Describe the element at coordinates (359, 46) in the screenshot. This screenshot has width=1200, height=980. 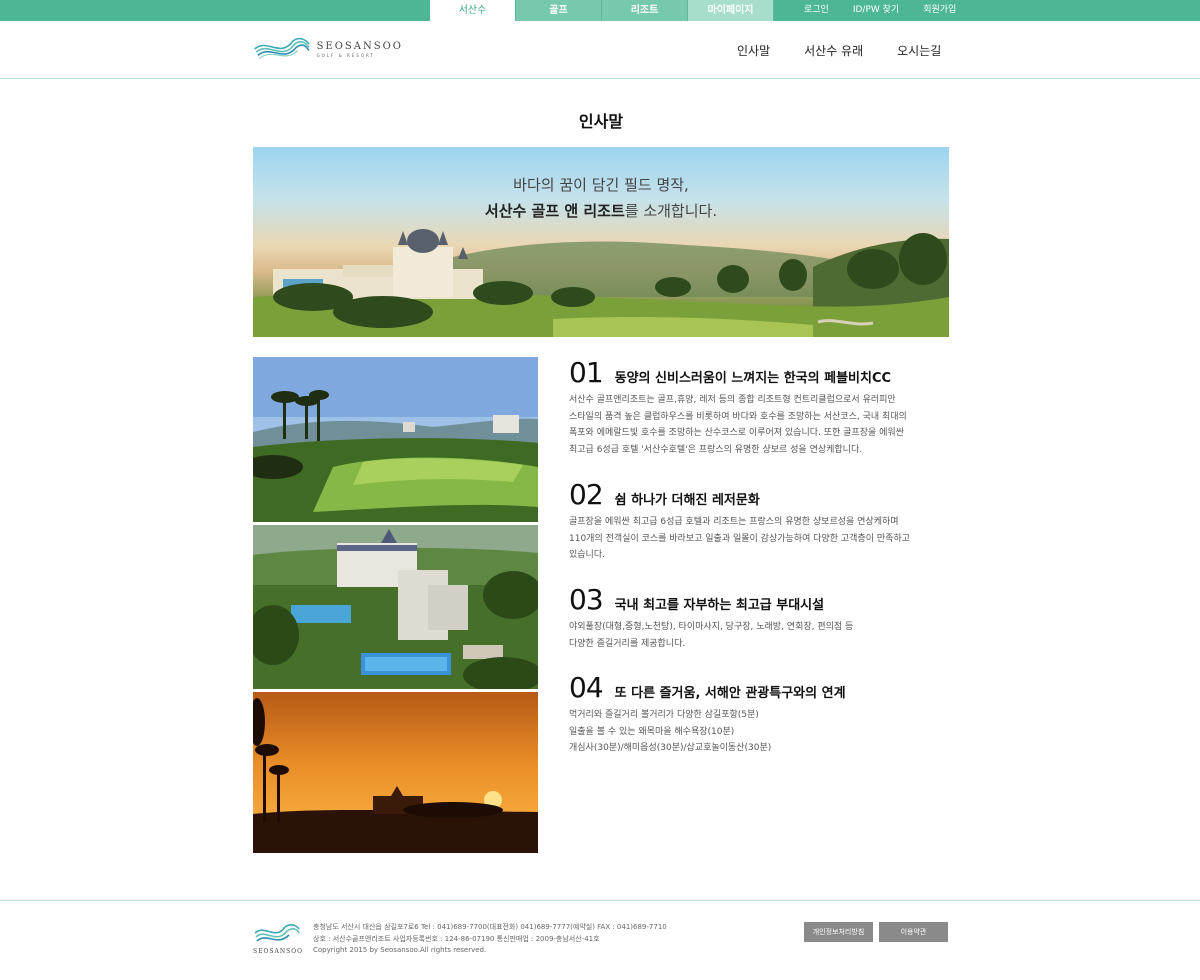
I see `logo-name: SEOSANSOO` at that location.